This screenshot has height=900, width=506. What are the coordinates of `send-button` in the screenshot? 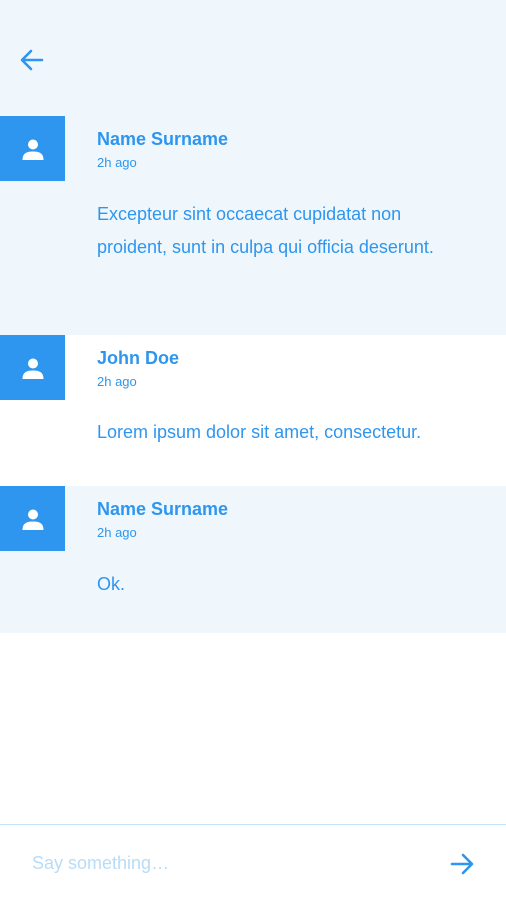 It's located at (462, 864).